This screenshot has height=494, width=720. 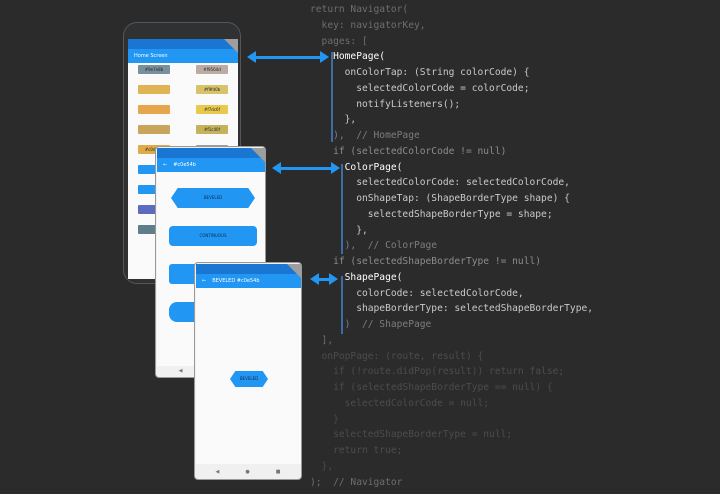 I want to click on code-line: return true;, so click(x=356, y=450).